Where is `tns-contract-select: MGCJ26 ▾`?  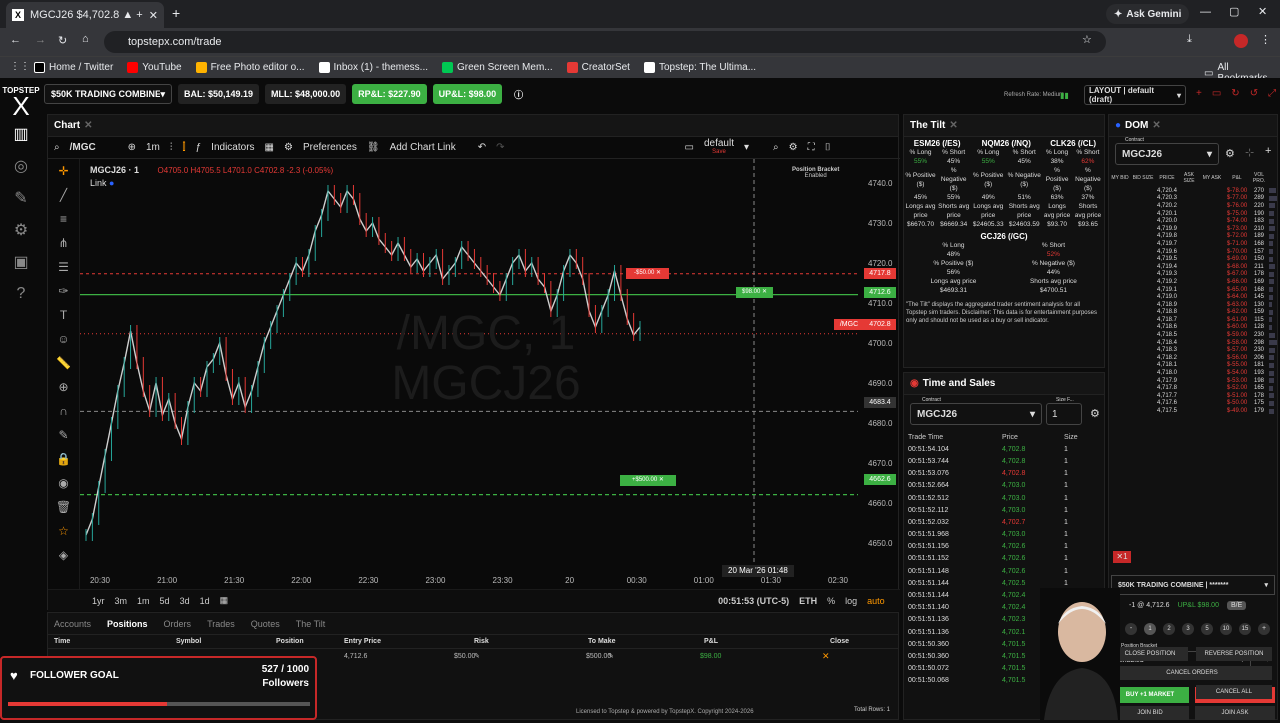
tns-contract-select: MGCJ26 ▾ is located at coordinates (976, 414).